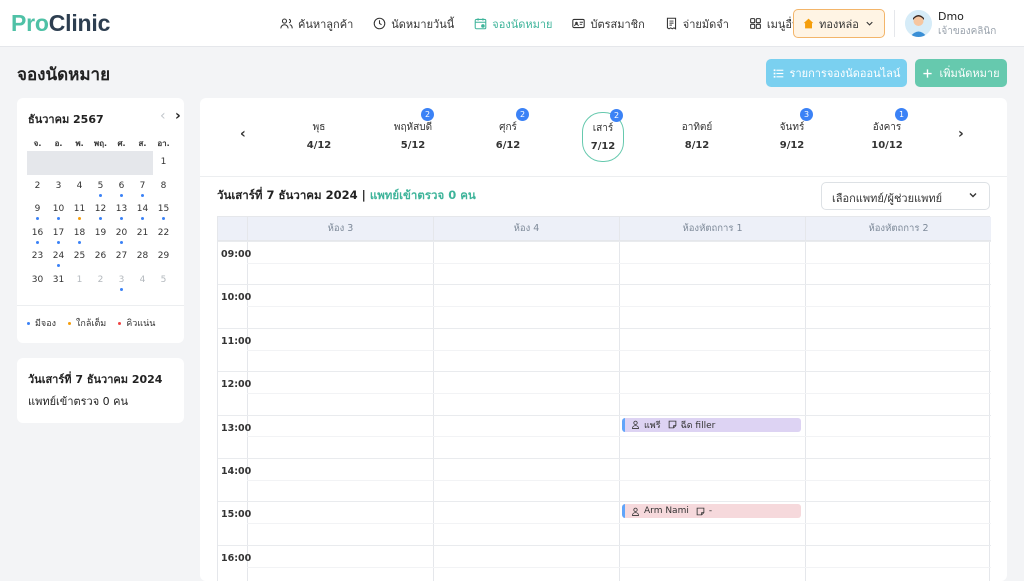 The image size is (1024, 581). I want to click on calendar-day: 13, so click(121, 210).